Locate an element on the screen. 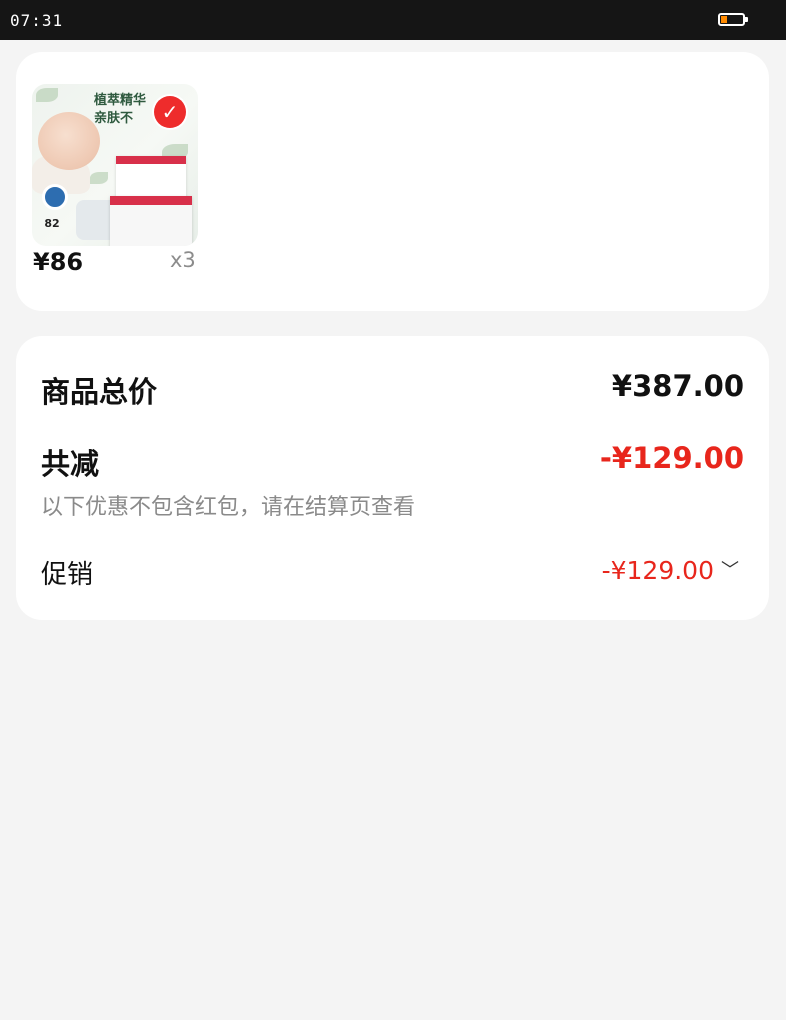 The height and width of the screenshot is (1020, 786). status-time: 07:31 is located at coordinates (37, 20).